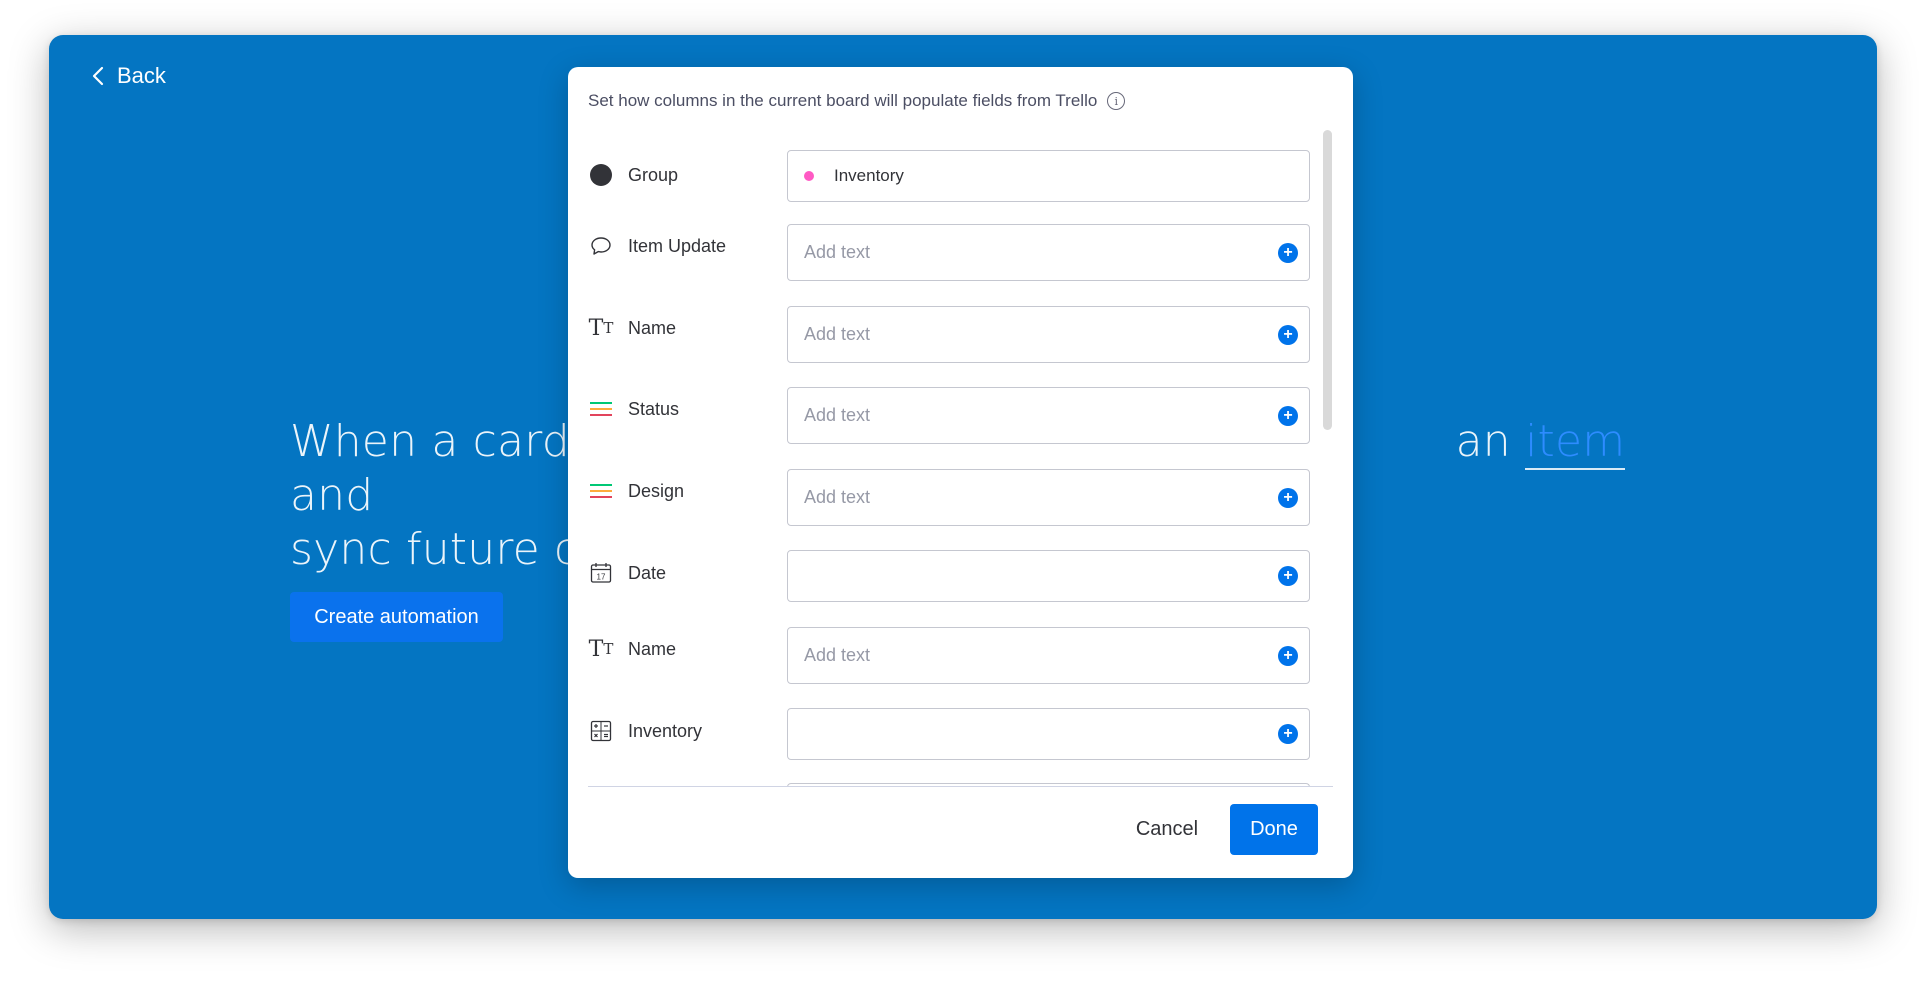  What do you see at coordinates (869, 175) in the screenshot?
I see `group-value: Inventory` at bounding box center [869, 175].